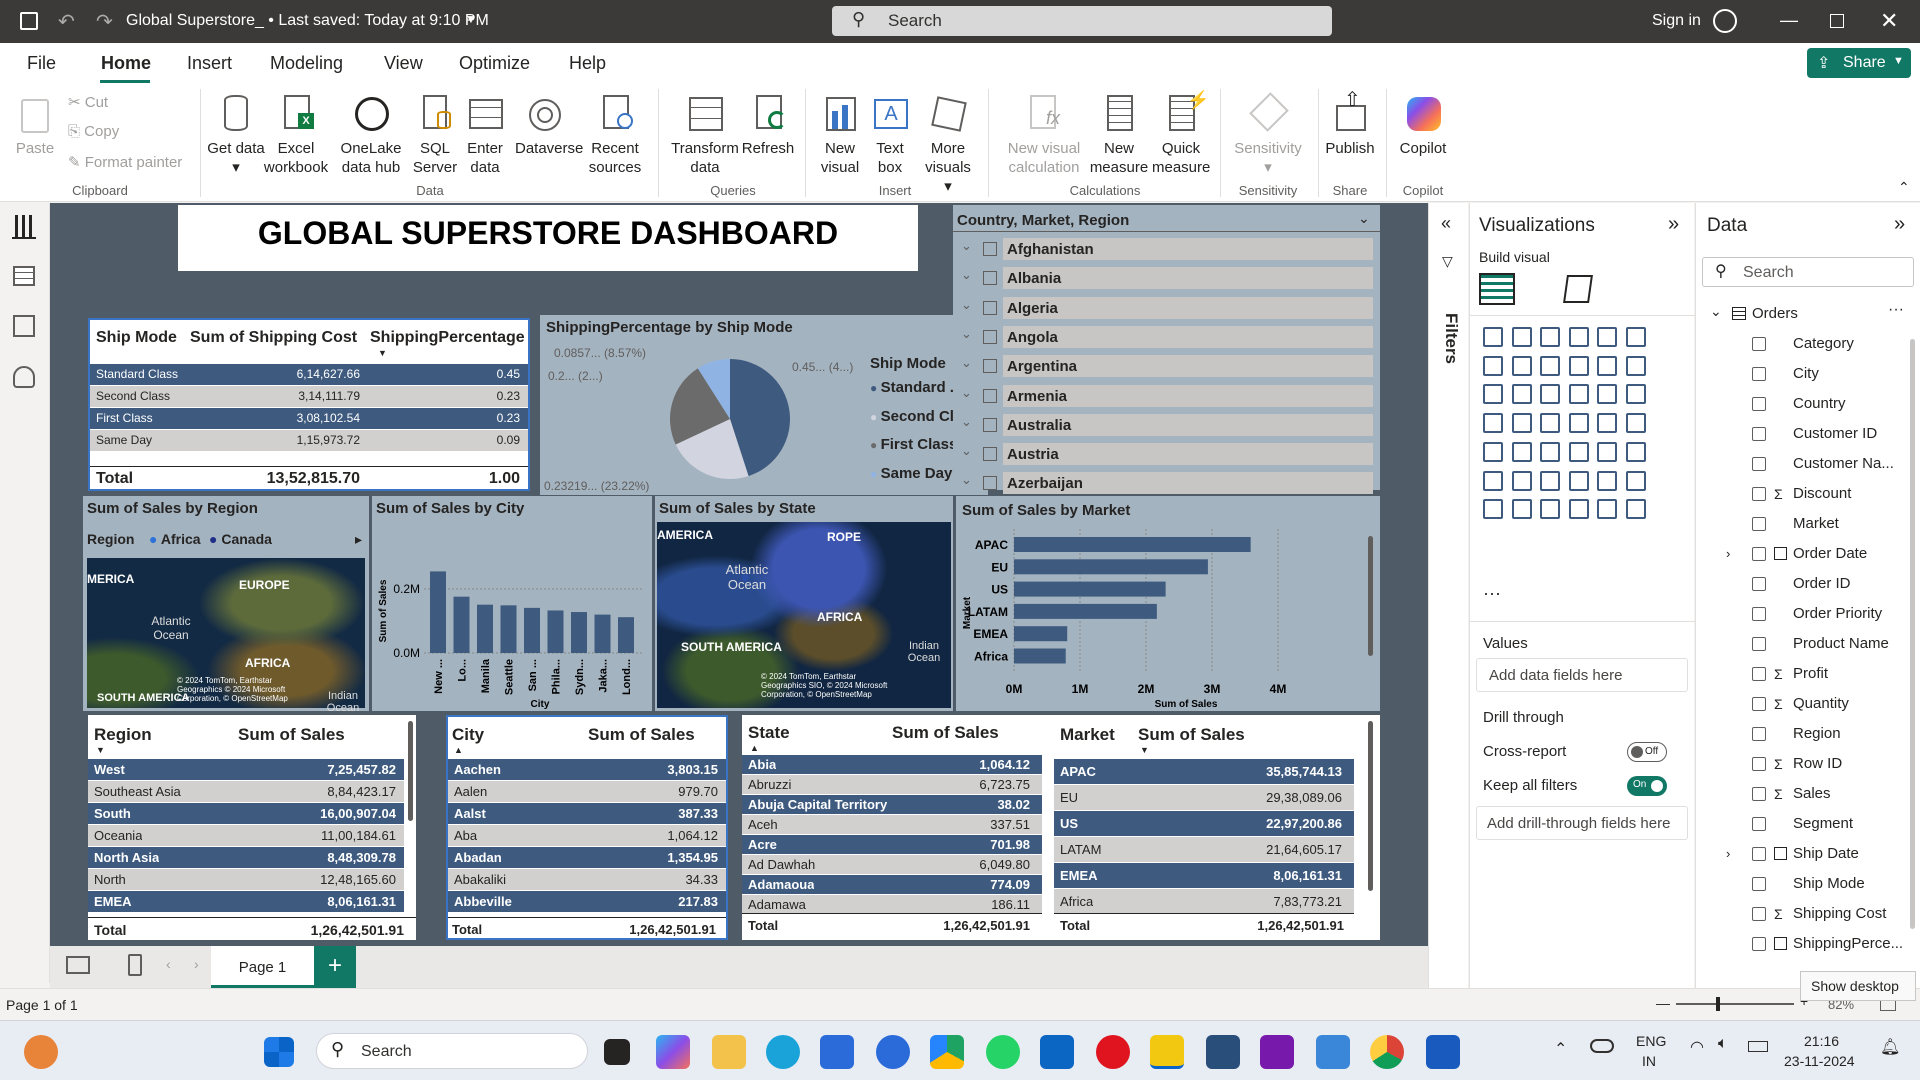 This screenshot has height=1080, width=1920. I want to click on slicer-item: ⌄ Austria, so click(1166, 455).